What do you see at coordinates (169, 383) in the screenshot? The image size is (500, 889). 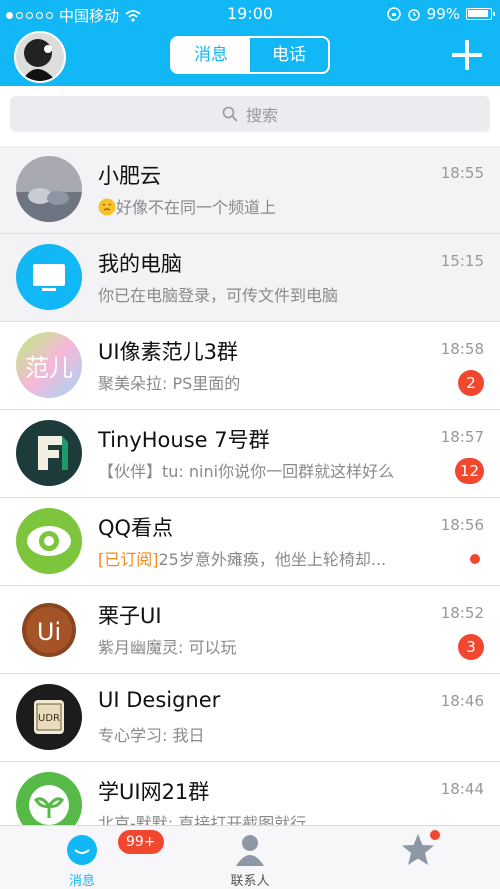 I see `conversation-preview: 聚美朵拉: PS里面的` at bounding box center [169, 383].